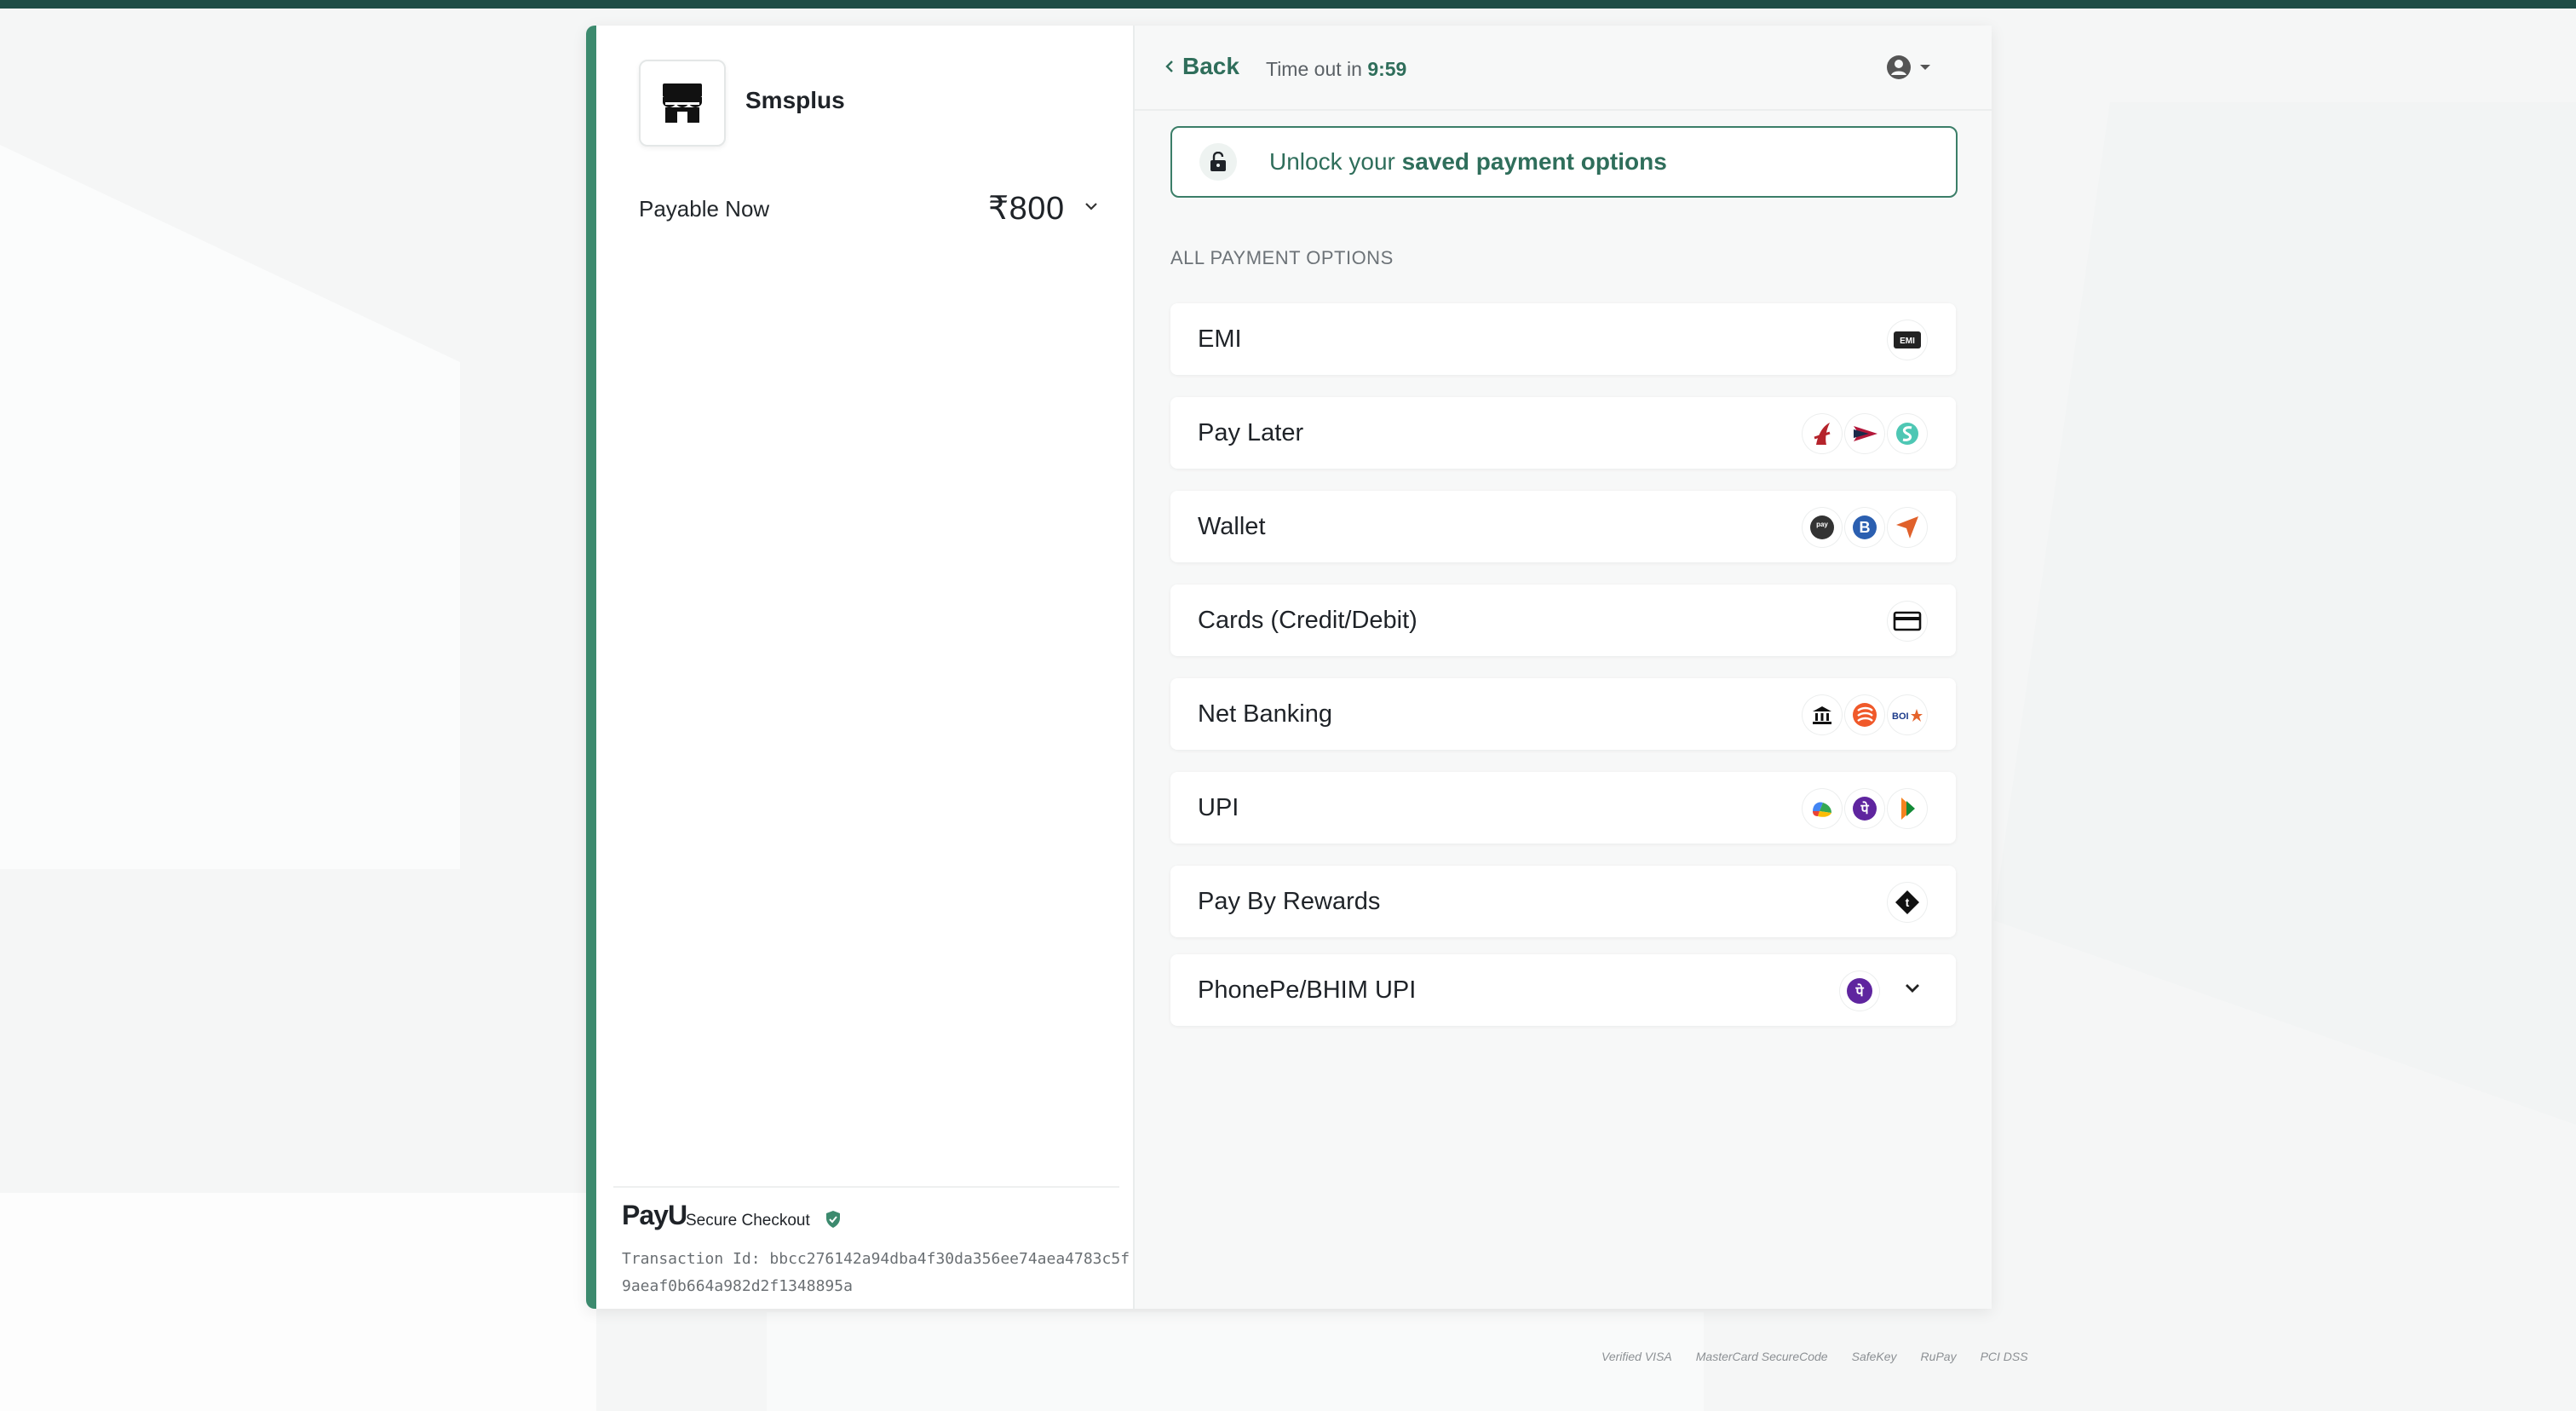  What do you see at coordinates (1282, 257) in the screenshot?
I see `section-title: ALL PAYMENT OPTIONS` at bounding box center [1282, 257].